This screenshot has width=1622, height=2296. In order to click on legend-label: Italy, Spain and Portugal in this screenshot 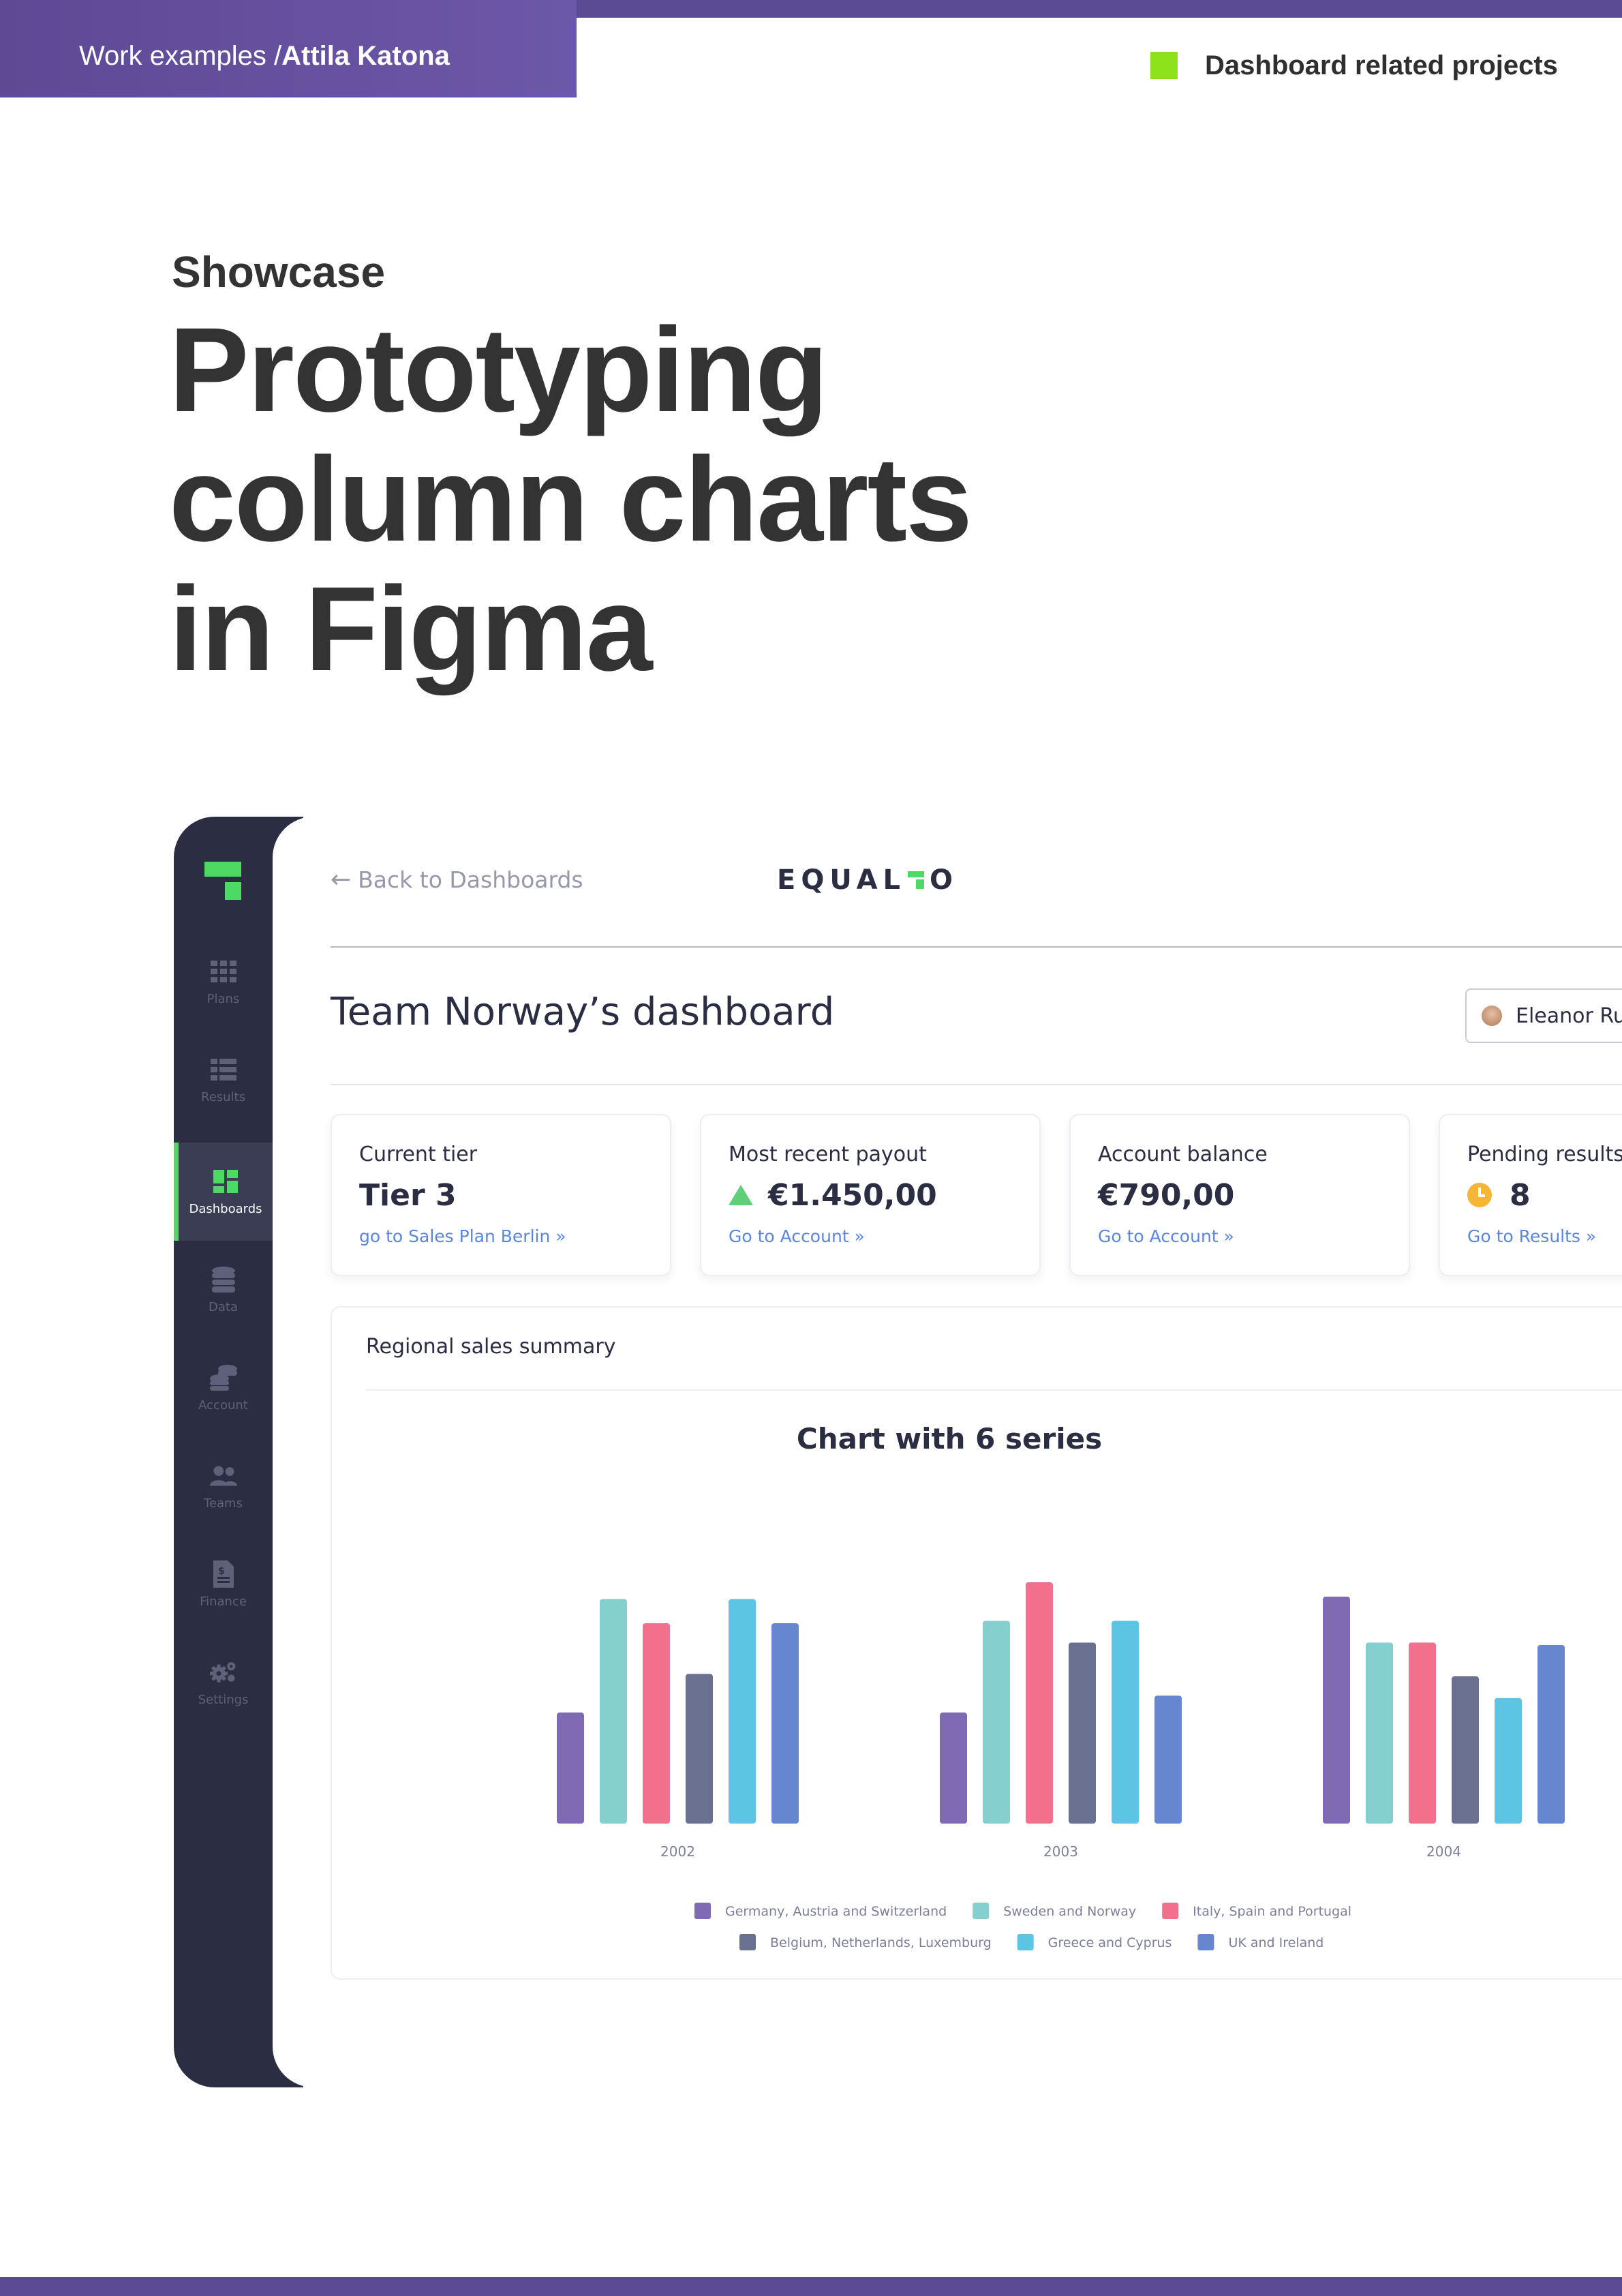, I will do `click(1272, 1912)`.